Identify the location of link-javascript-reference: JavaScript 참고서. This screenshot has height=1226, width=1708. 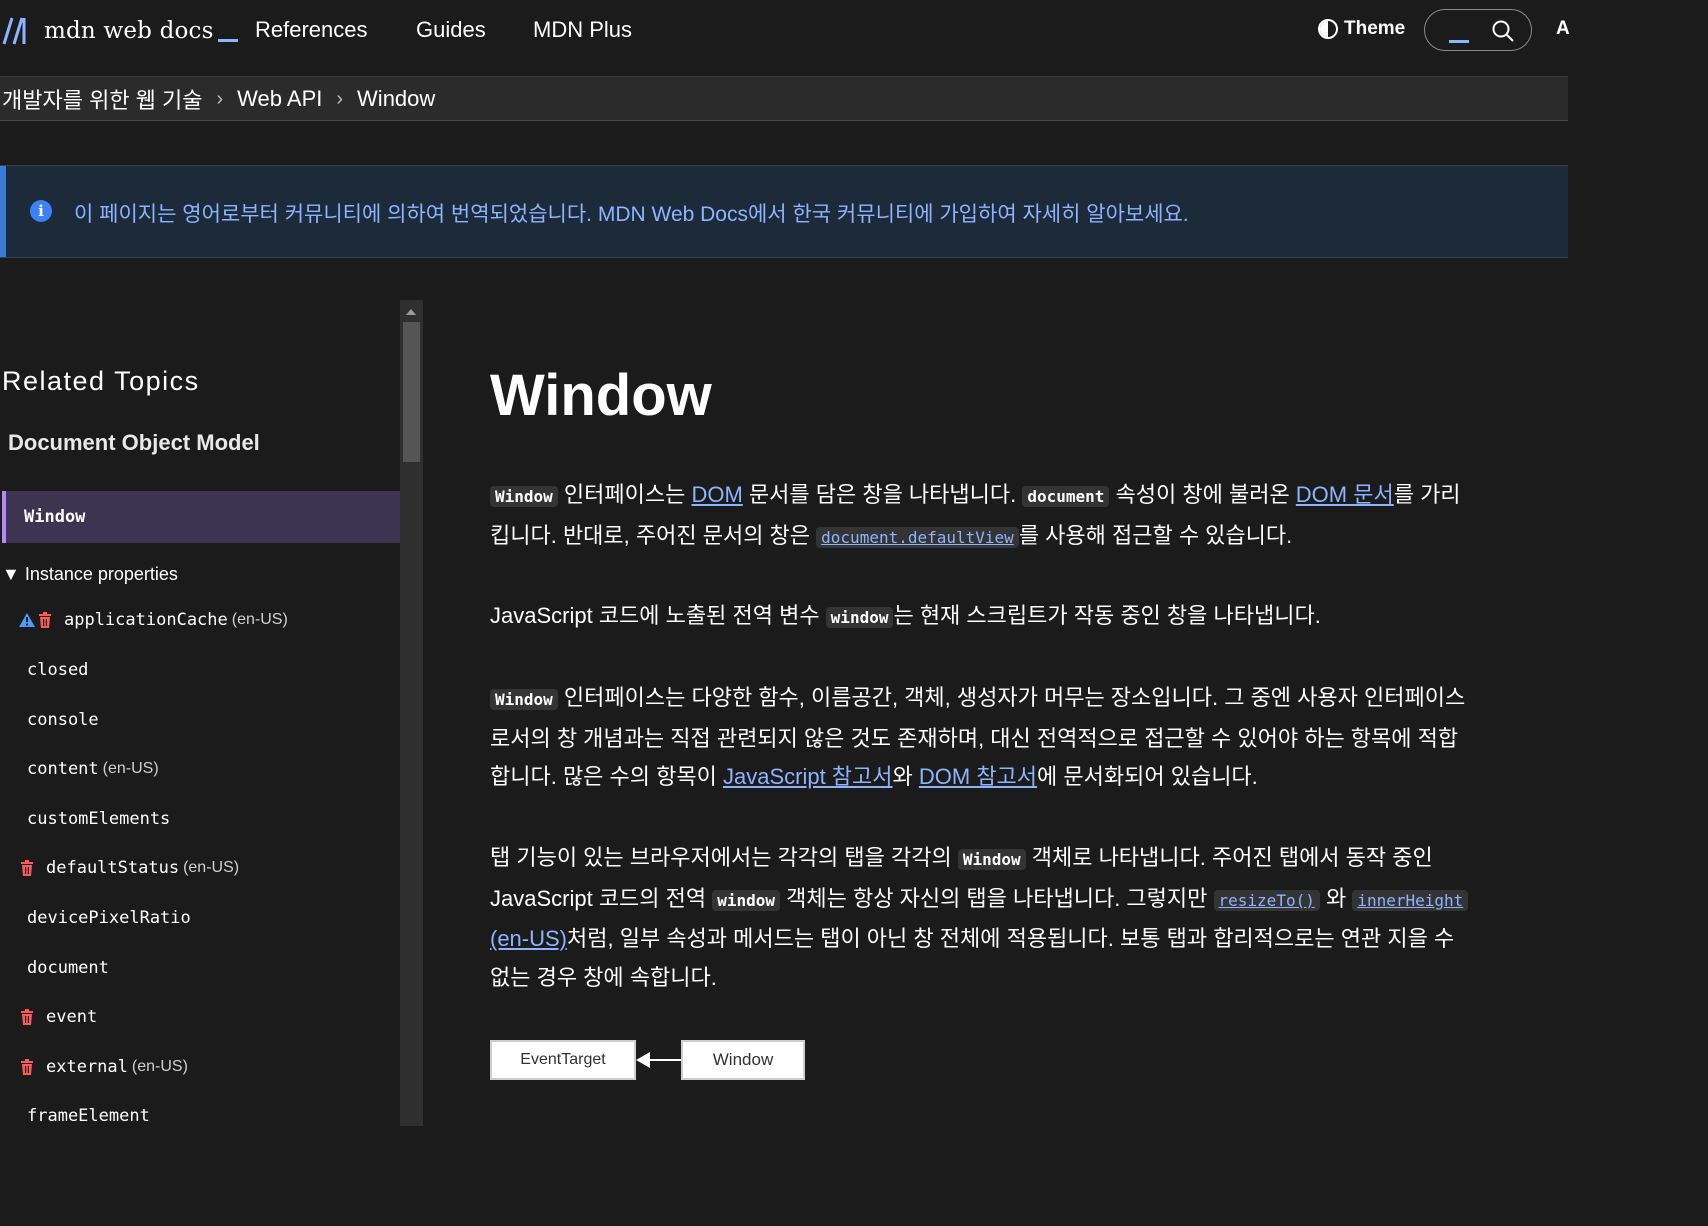
(808, 776).